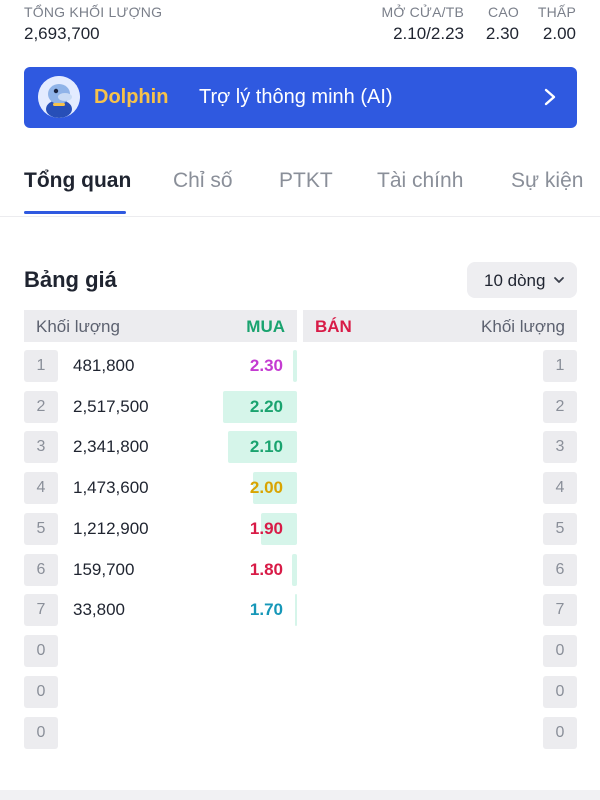 This screenshot has width=600, height=800. What do you see at coordinates (41, 447) in the screenshot?
I see `bid-row-index: 3` at bounding box center [41, 447].